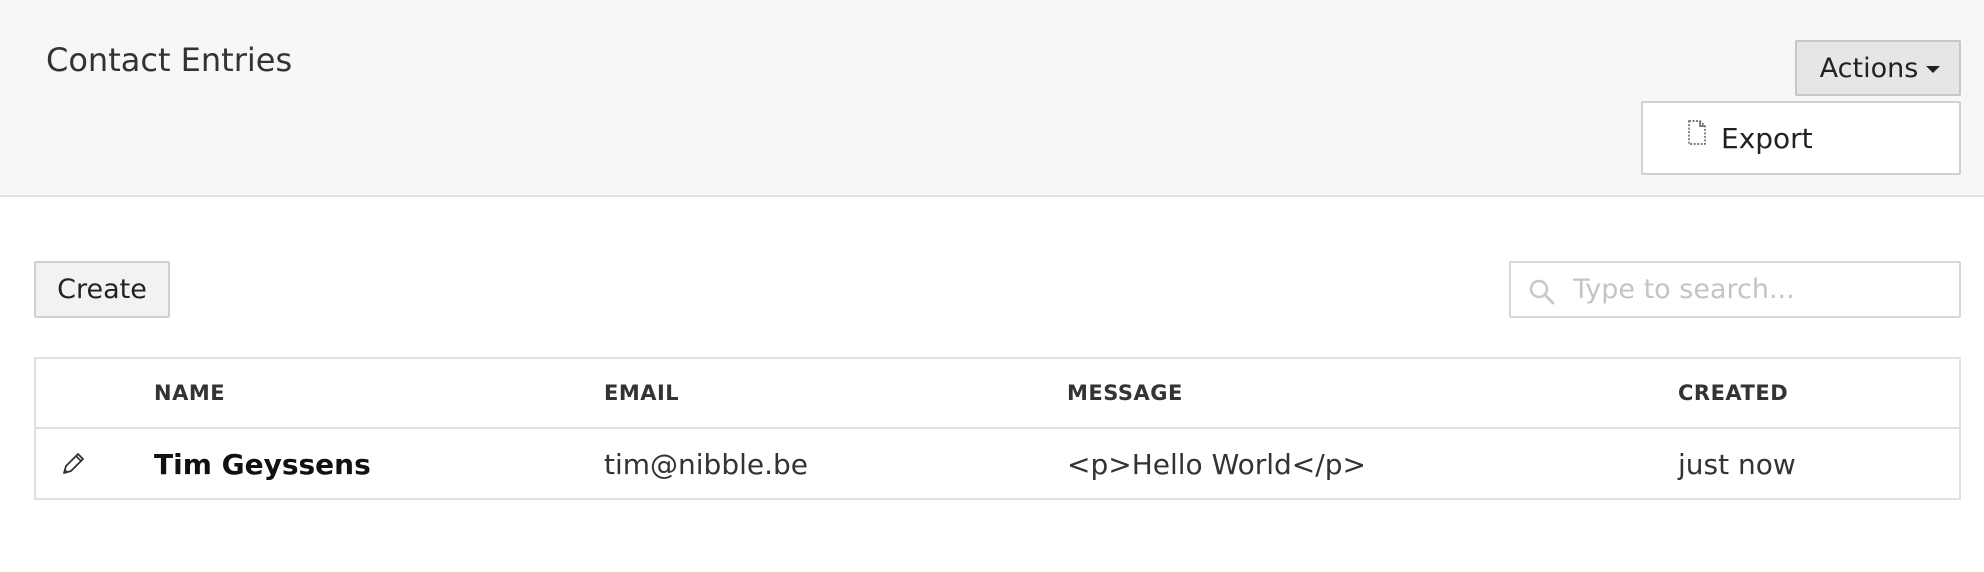  What do you see at coordinates (1761, 289) in the screenshot?
I see `search-input` at bounding box center [1761, 289].